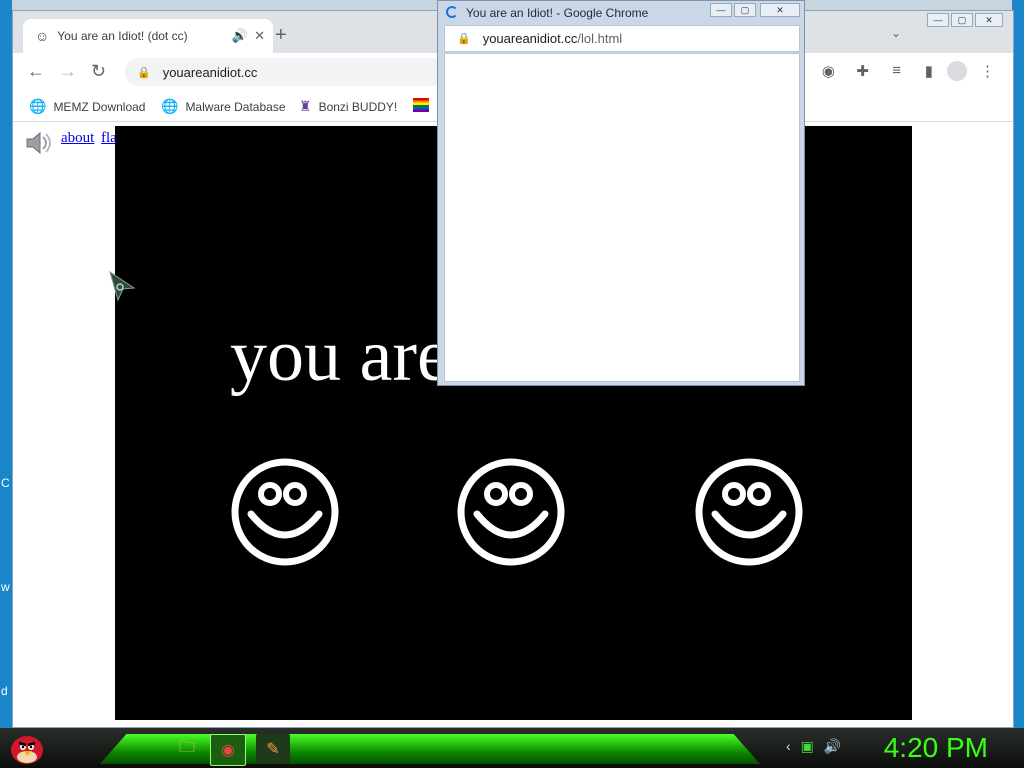 This screenshot has height=768, width=1024. What do you see at coordinates (828, 71) in the screenshot?
I see `pride-extension-icon: ◉` at bounding box center [828, 71].